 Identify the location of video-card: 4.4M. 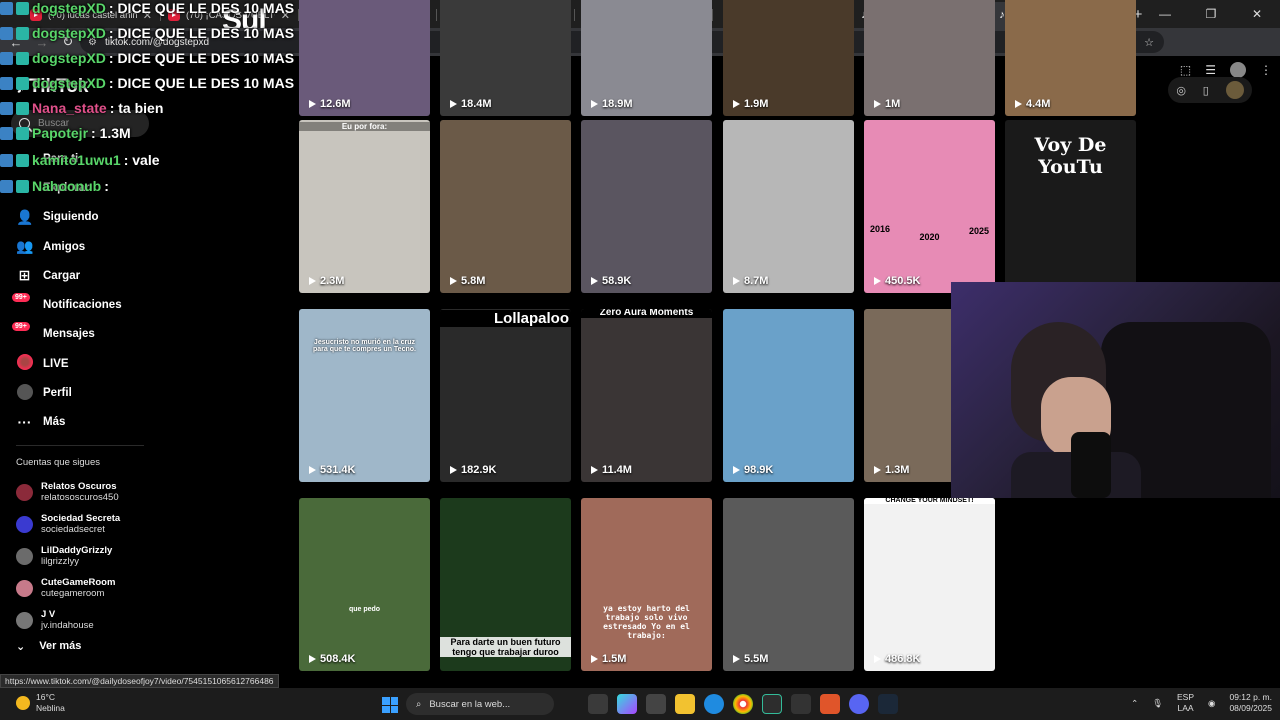
(1070, 58).